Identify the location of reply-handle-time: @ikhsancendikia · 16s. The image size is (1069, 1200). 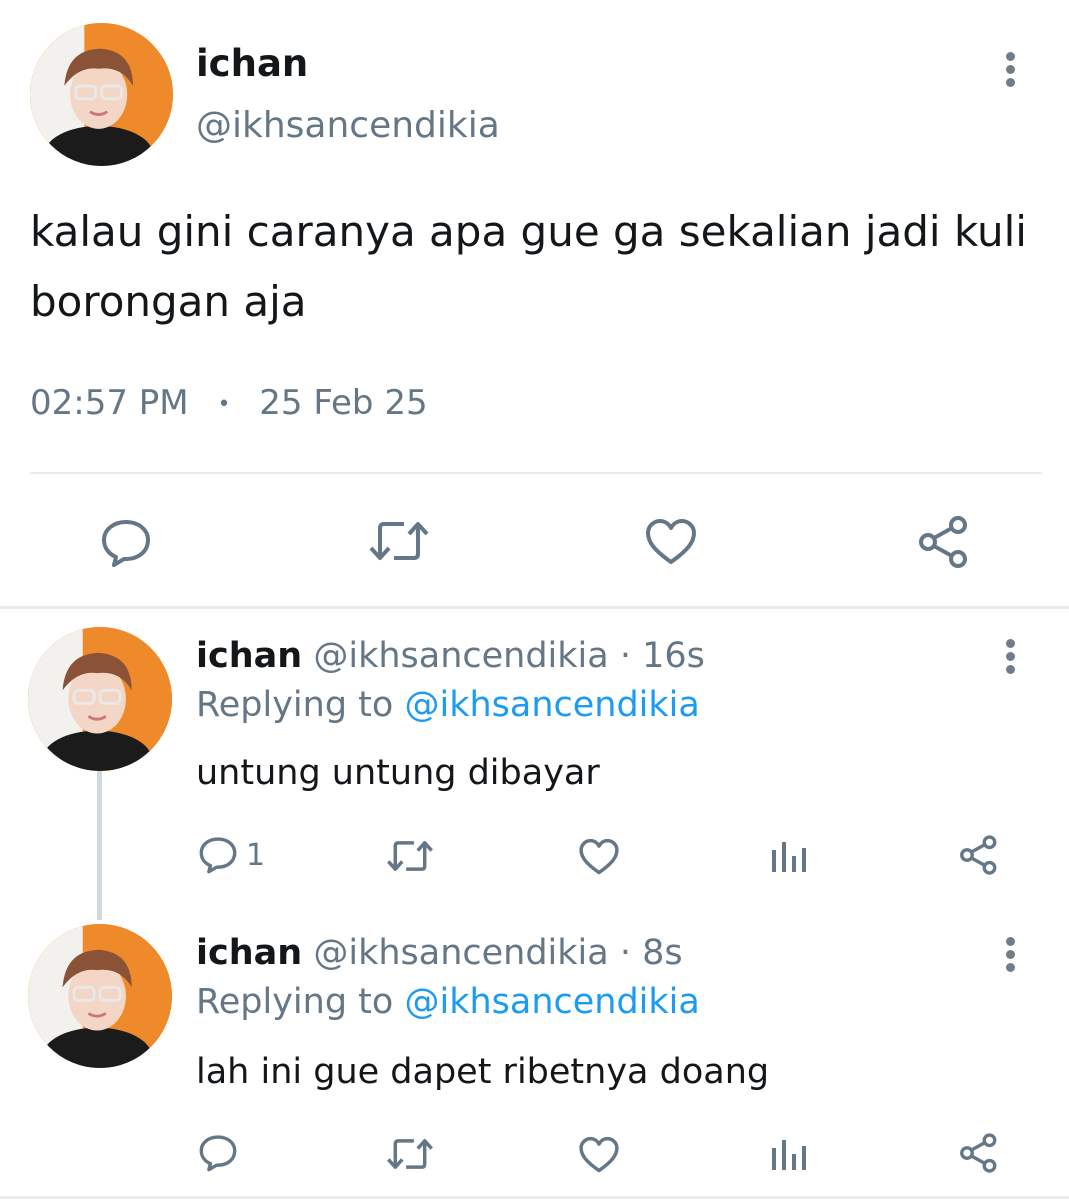
(509, 656).